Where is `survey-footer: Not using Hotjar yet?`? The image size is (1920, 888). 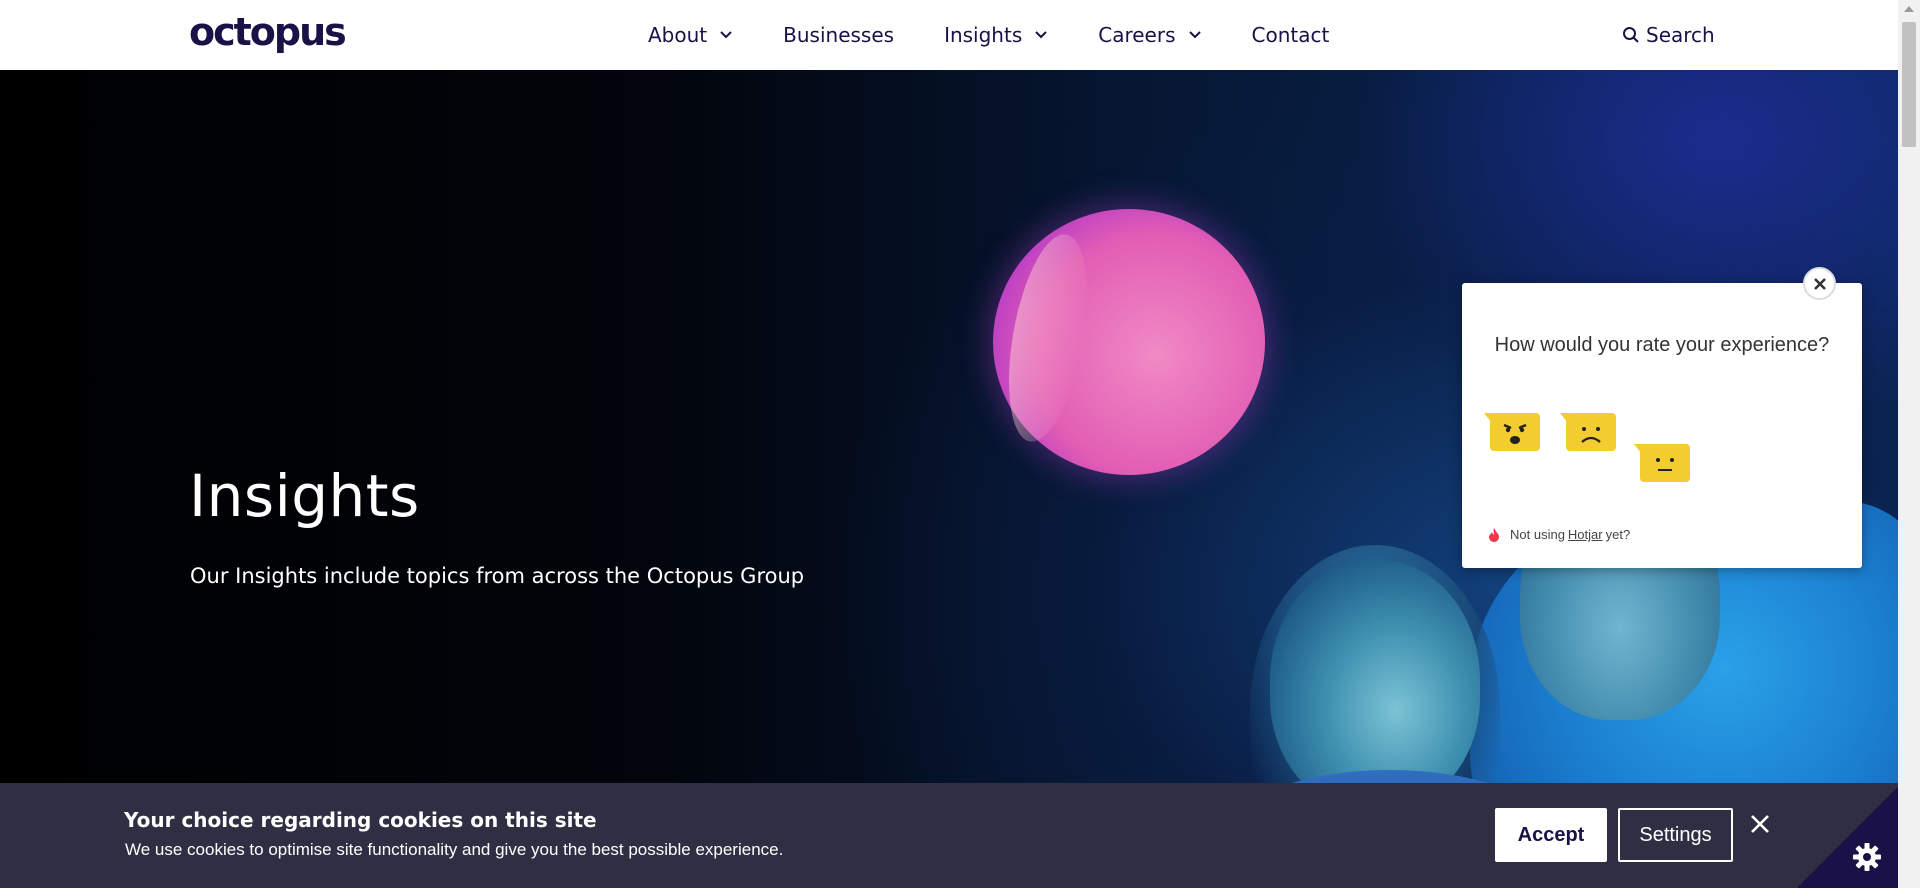
survey-footer: Not using Hotjar yet? is located at coordinates (1559, 534).